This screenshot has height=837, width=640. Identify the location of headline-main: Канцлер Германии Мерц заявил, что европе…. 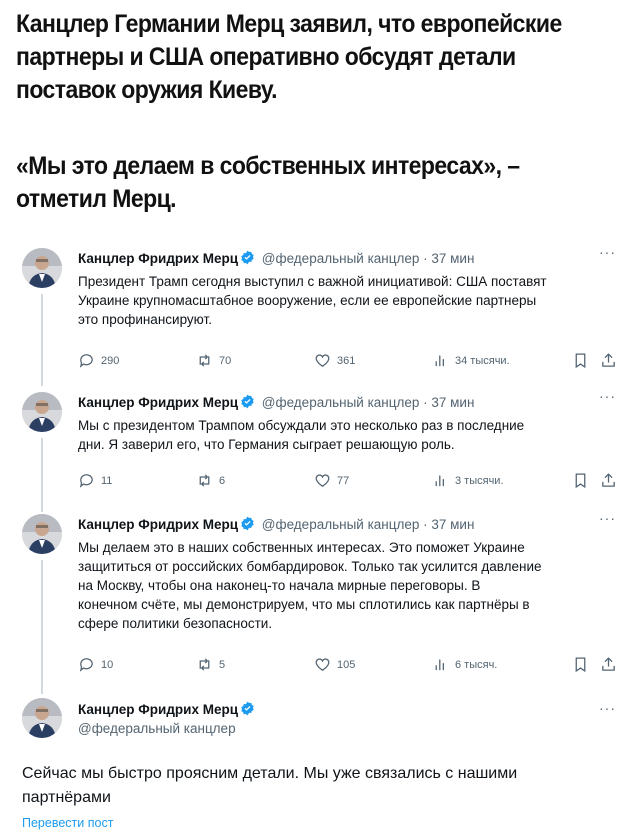
(289, 57).